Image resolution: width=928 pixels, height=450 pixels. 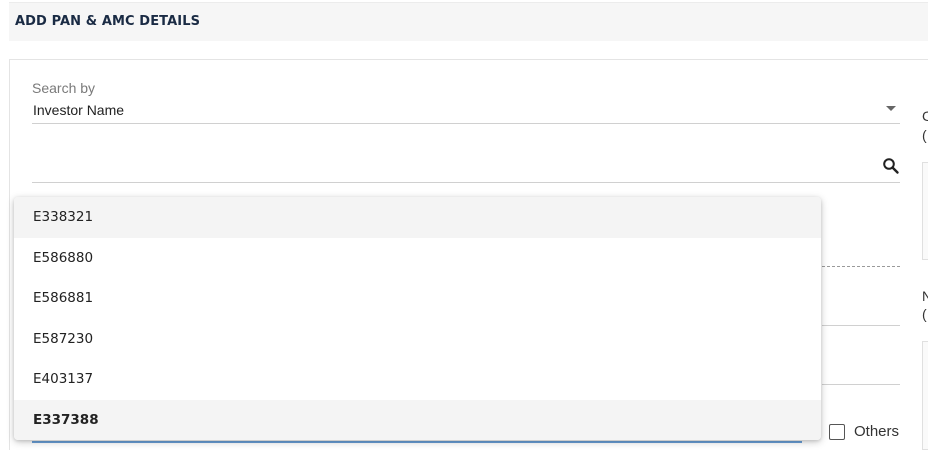 I want to click on dropdown-option: E338321, so click(x=417, y=217).